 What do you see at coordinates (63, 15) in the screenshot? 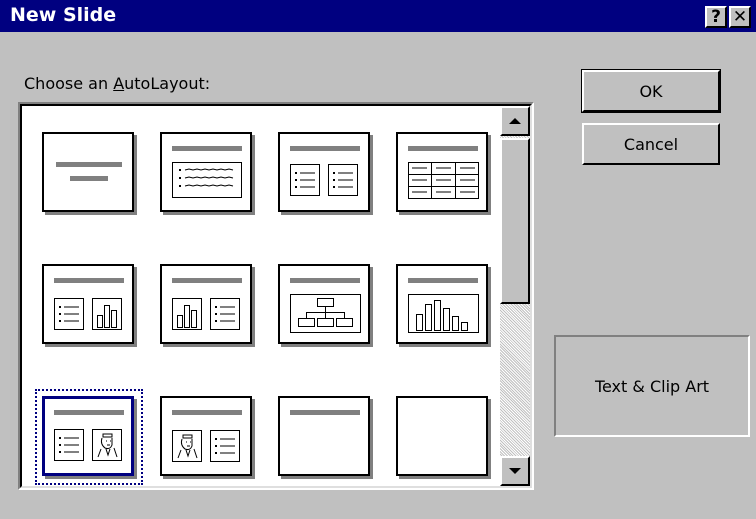
I see `window-title: New Slide` at bounding box center [63, 15].